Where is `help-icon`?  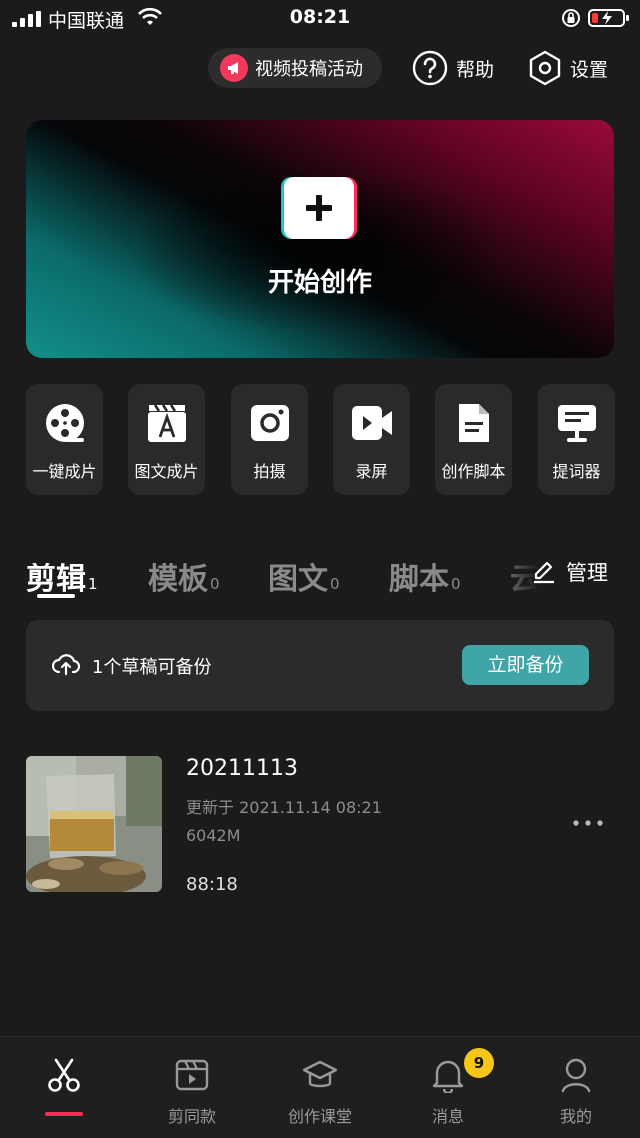 help-icon is located at coordinates (430, 68).